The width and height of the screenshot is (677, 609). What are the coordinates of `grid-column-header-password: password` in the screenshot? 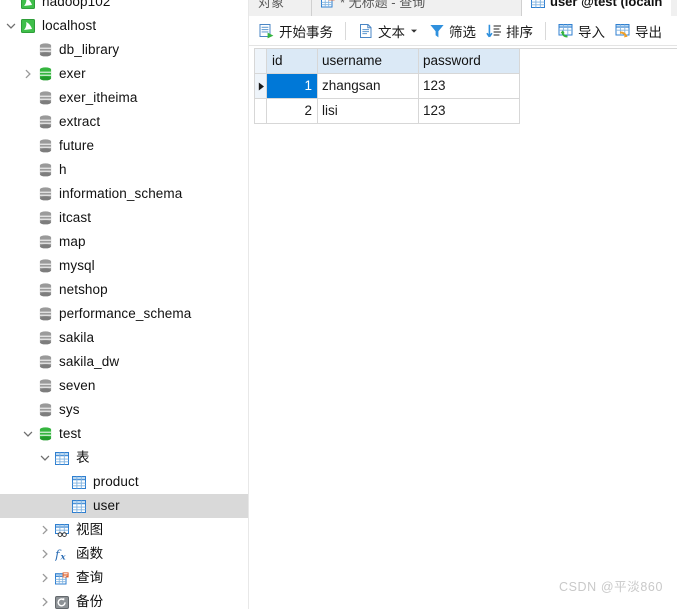 It's located at (469, 61).